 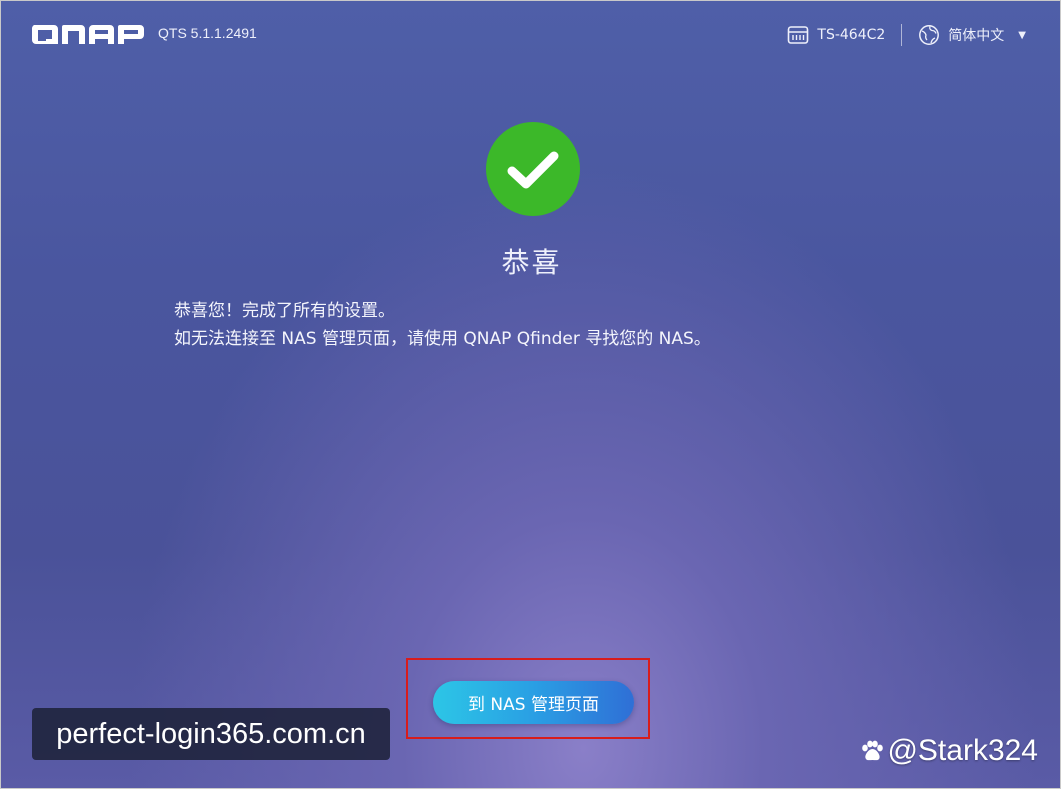 I want to click on paw-icon, so click(x=872, y=751).